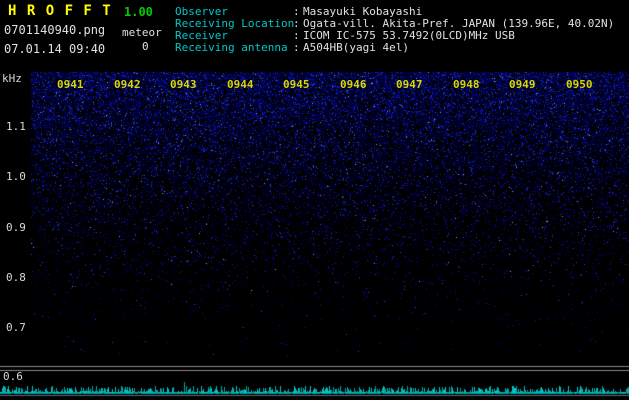 Image resolution: width=629 pixels, height=400 pixels. I want to click on output-filename: 0701140940.png, so click(55, 30).